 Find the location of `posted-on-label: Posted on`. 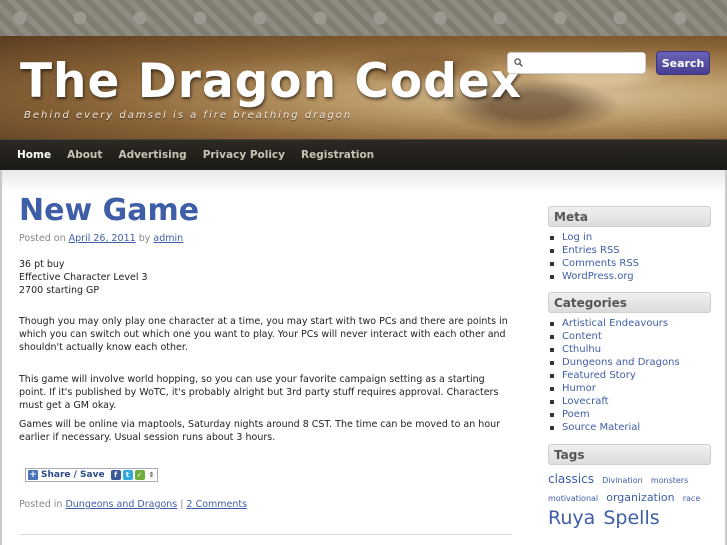

posted-on-label: Posted on is located at coordinates (42, 238).